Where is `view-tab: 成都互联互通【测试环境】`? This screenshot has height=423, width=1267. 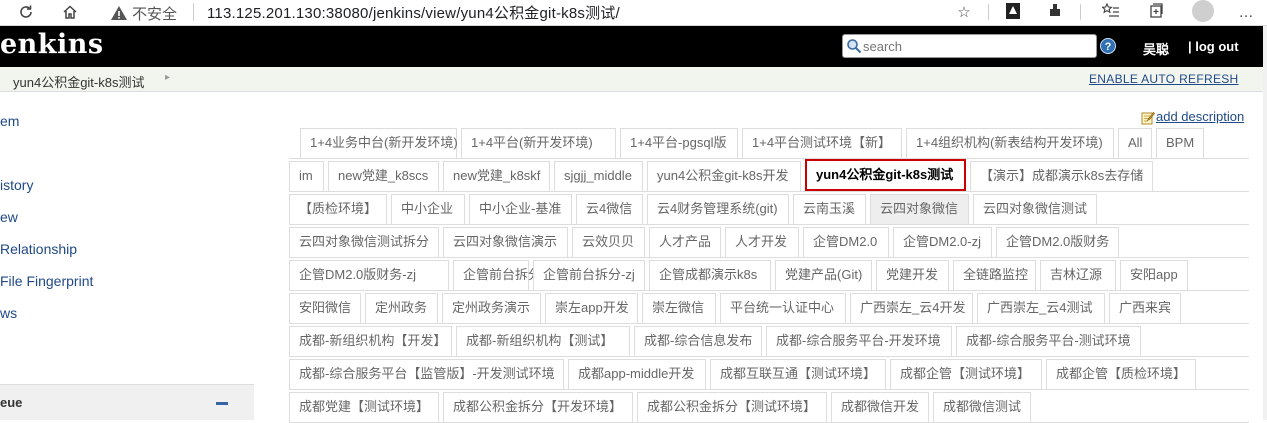
view-tab: 成都互联互通【测试环境】 is located at coordinates (798, 374).